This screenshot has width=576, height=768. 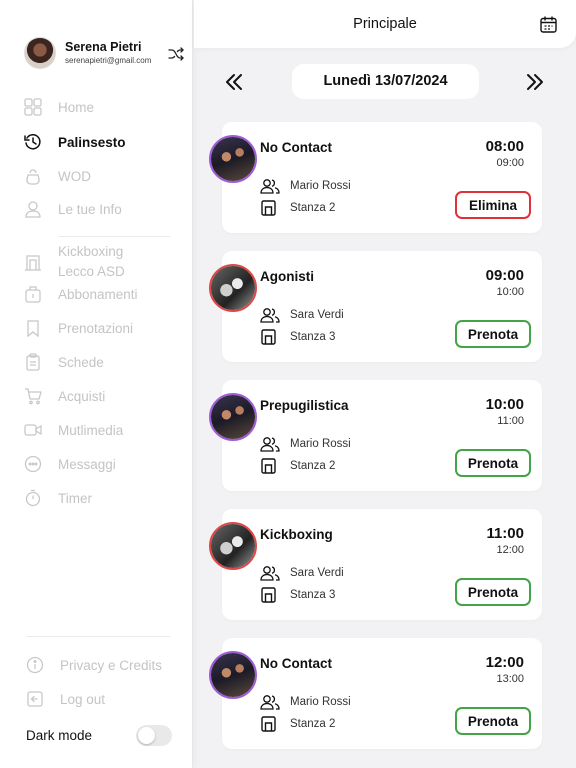 What do you see at coordinates (91, 271) in the screenshot?
I see `gym-name-line2: Lecco ASD` at bounding box center [91, 271].